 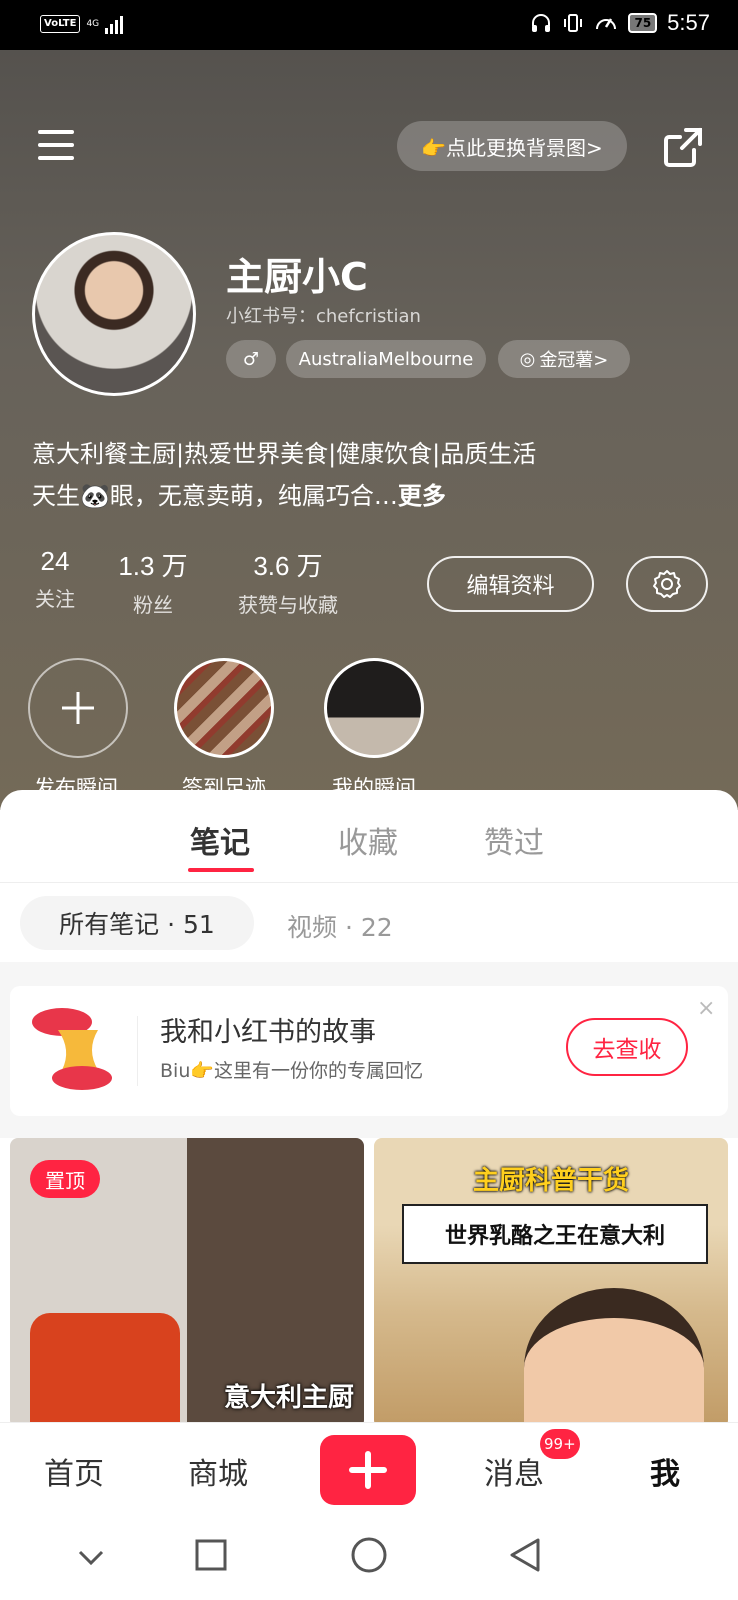 What do you see at coordinates (525, 1555) in the screenshot?
I see `back-triangle-icon` at bounding box center [525, 1555].